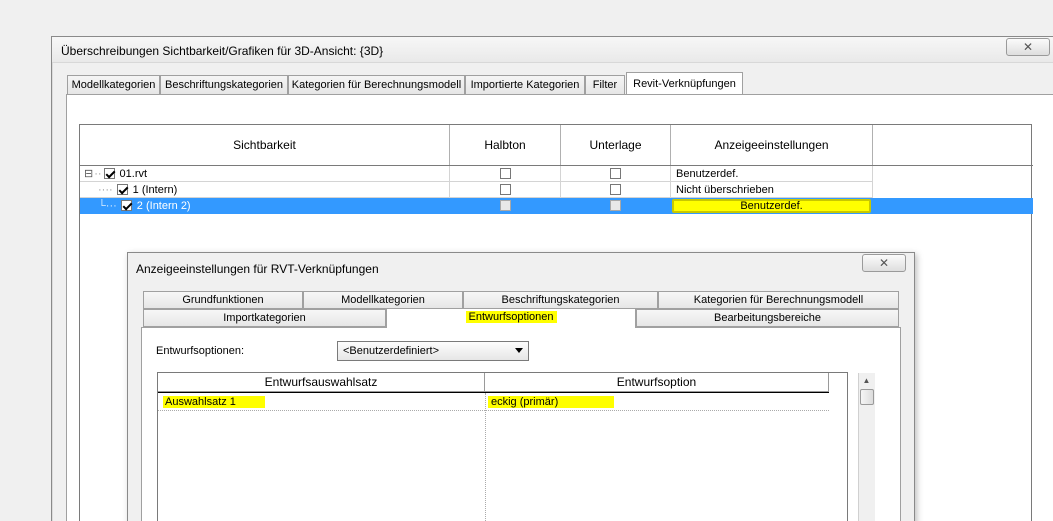 This screenshot has height=521, width=1053. I want to click on row-name-cell: ···· 1 (Intern), so click(265, 190).